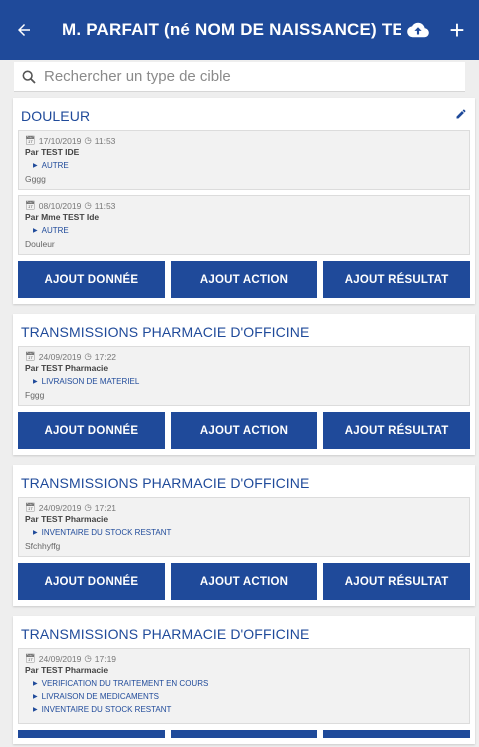  I want to click on entry-meta: 📅︎ 17/10/2019 ◷ 11:53, so click(244, 140).